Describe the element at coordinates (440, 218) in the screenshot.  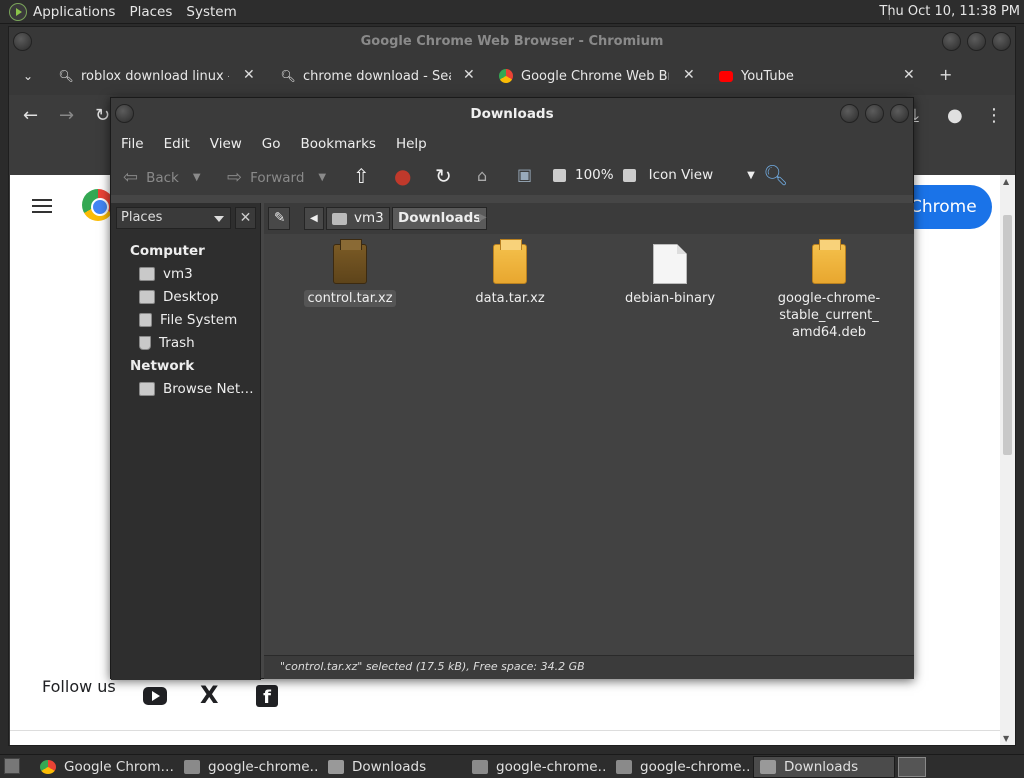
I see `path-segment-downloads: Downloads` at that location.